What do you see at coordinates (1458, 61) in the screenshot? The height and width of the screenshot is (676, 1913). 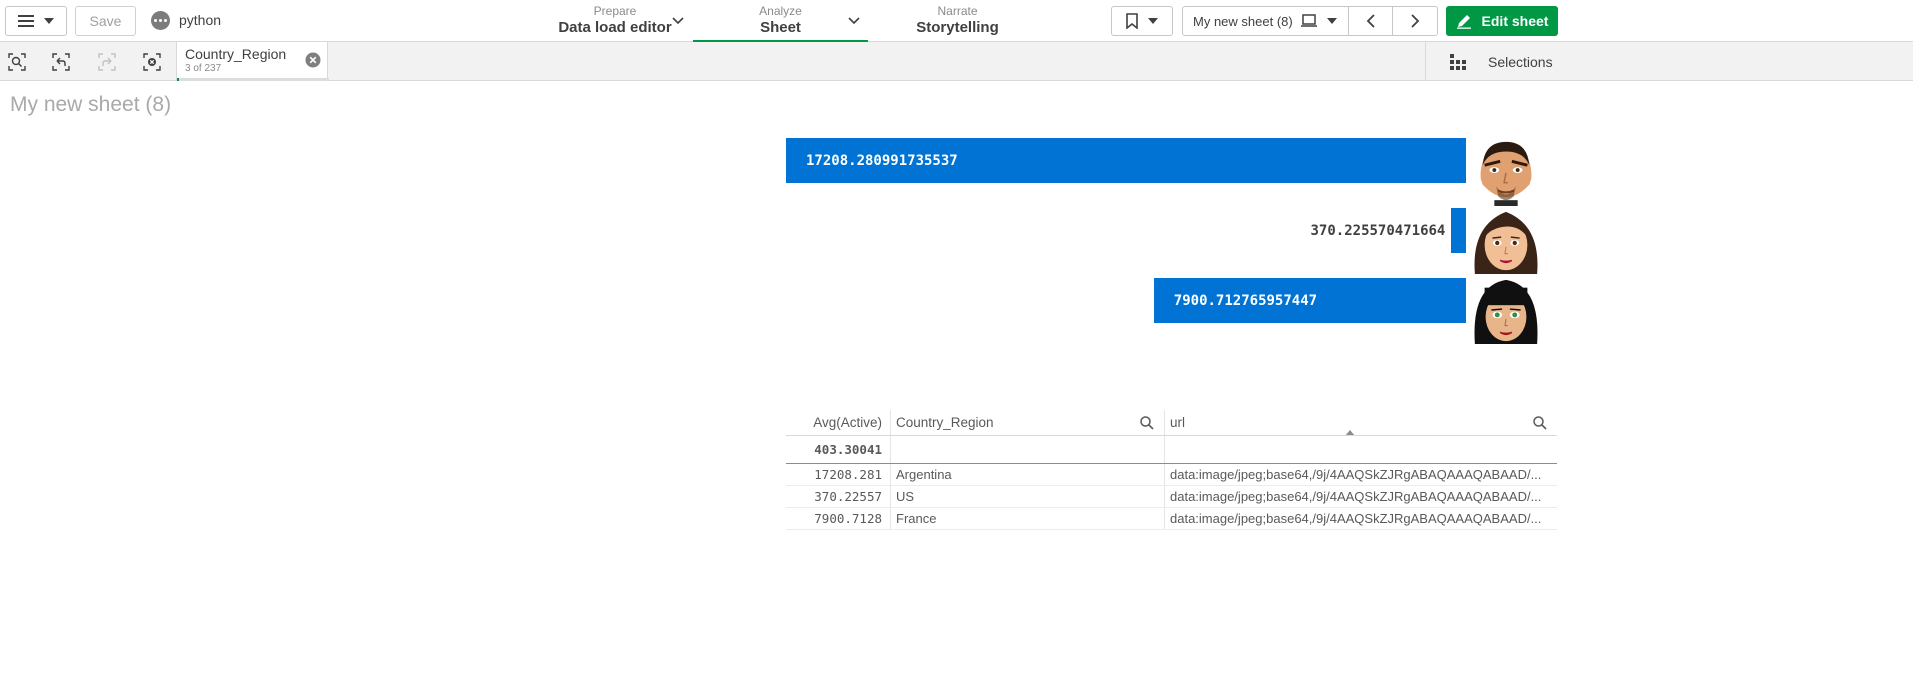 I see `selections-grid-icon` at bounding box center [1458, 61].